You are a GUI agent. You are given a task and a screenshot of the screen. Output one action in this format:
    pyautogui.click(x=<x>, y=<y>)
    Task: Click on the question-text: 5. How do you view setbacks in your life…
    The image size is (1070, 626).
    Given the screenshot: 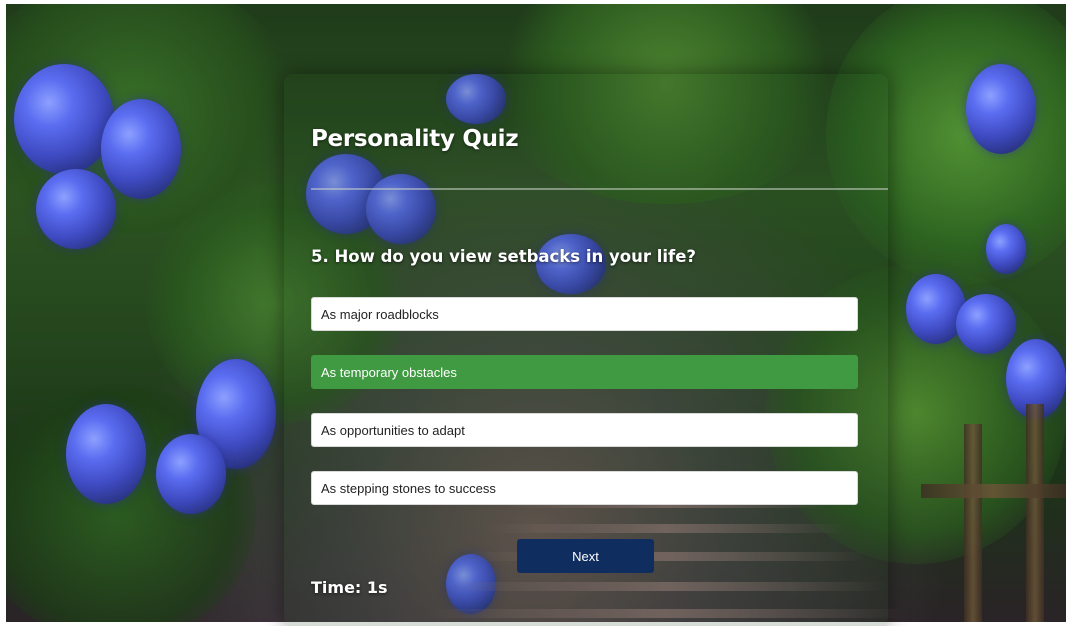 What is the action you would take?
    pyautogui.click(x=503, y=256)
    